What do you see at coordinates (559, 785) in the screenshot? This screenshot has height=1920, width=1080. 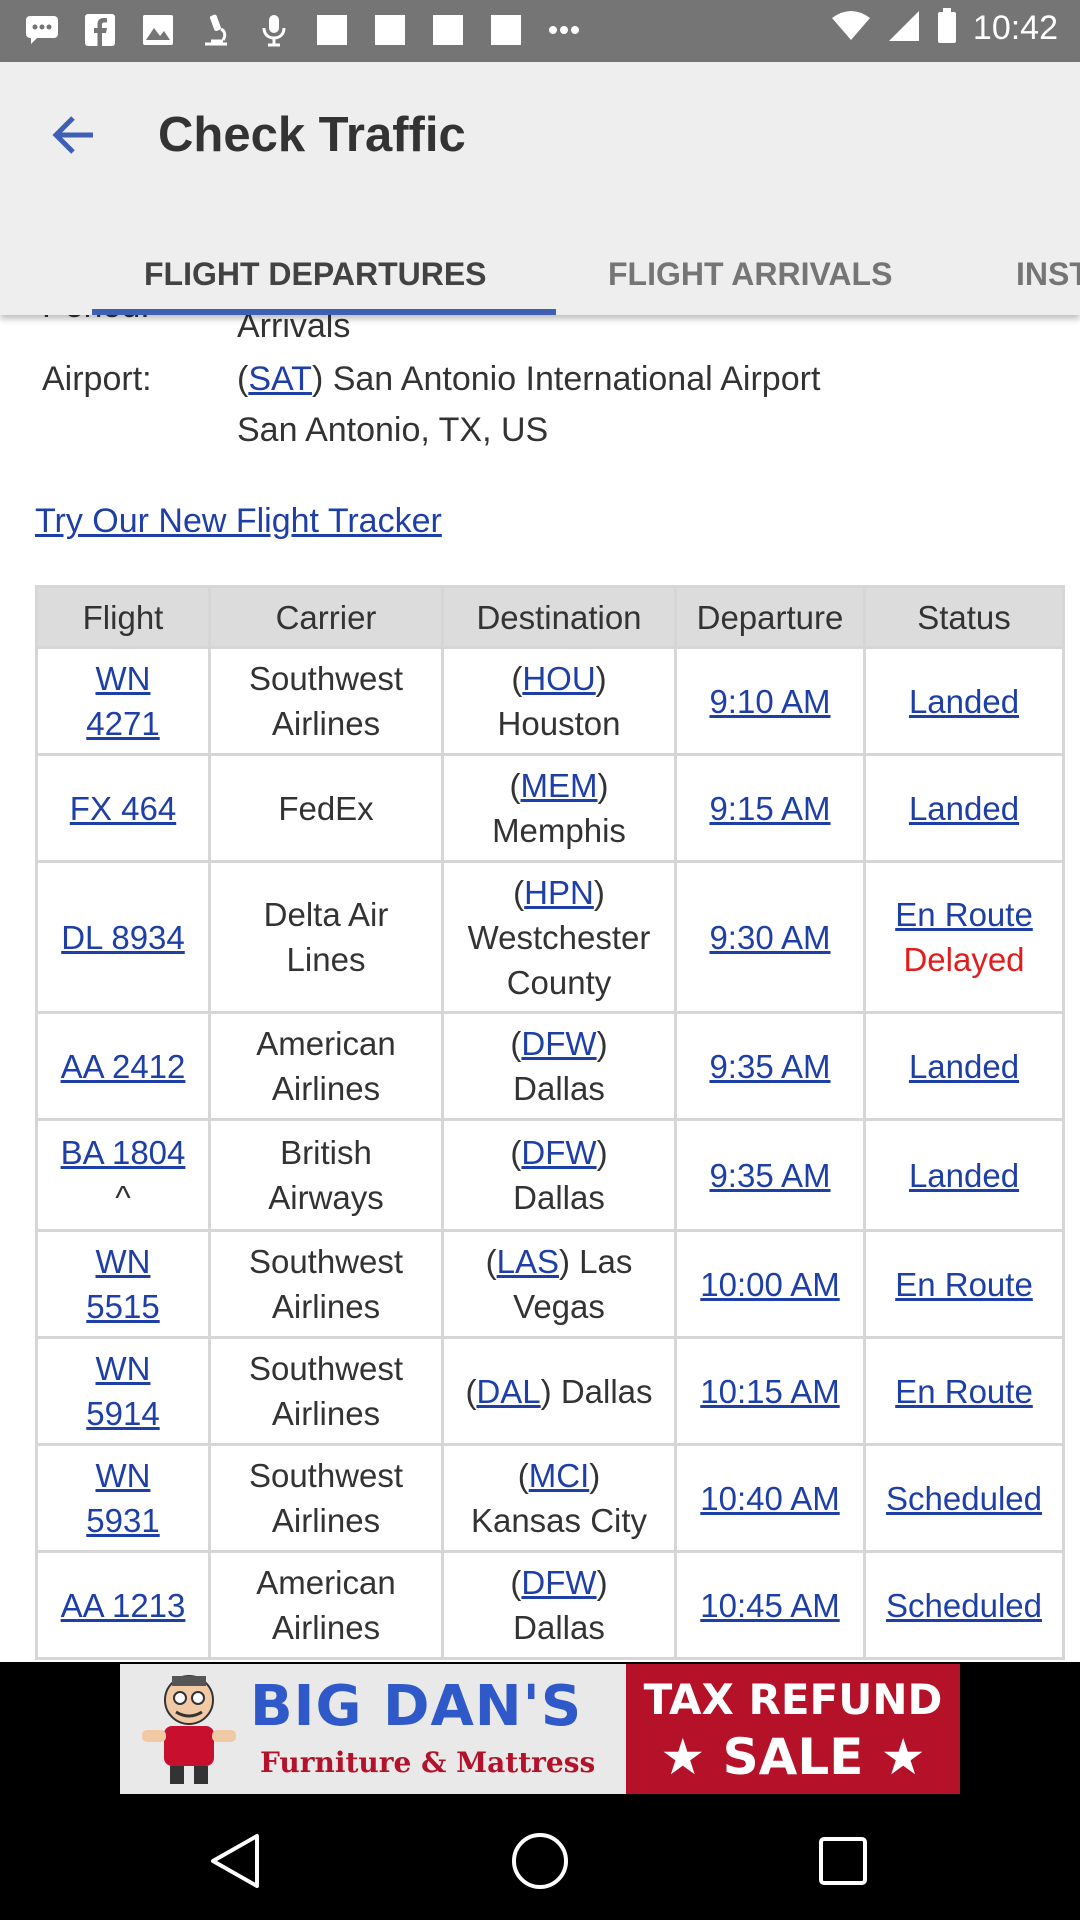 I see `destination-code-link: MEM` at bounding box center [559, 785].